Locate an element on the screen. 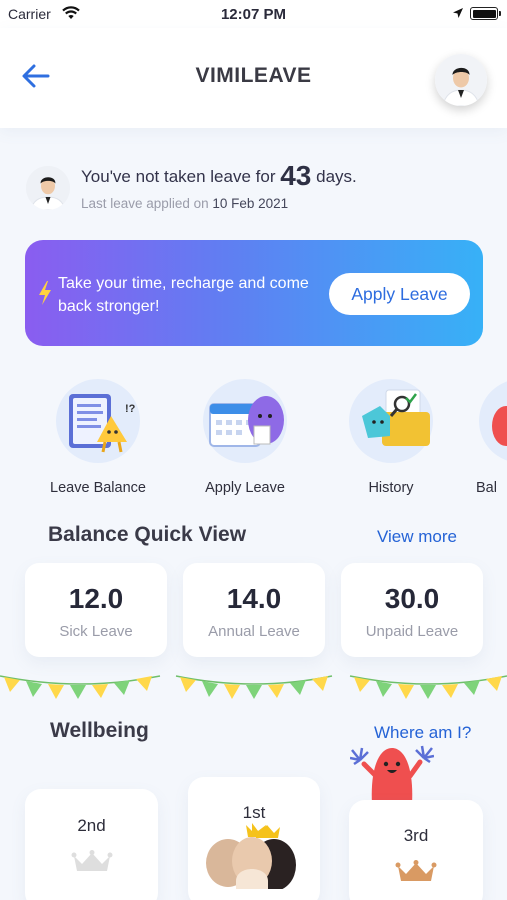 The height and width of the screenshot is (900, 507). lightning-bolt-icon is located at coordinates (45, 293).